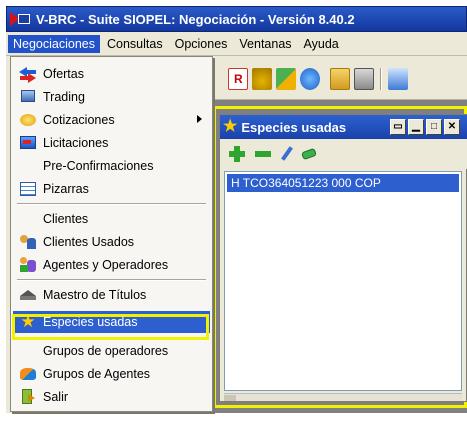  What do you see at coordinates (343, 183) in the screenshot?
I see `list-item: H TCO364051223 000 COP` at bounding box center [343, 183].